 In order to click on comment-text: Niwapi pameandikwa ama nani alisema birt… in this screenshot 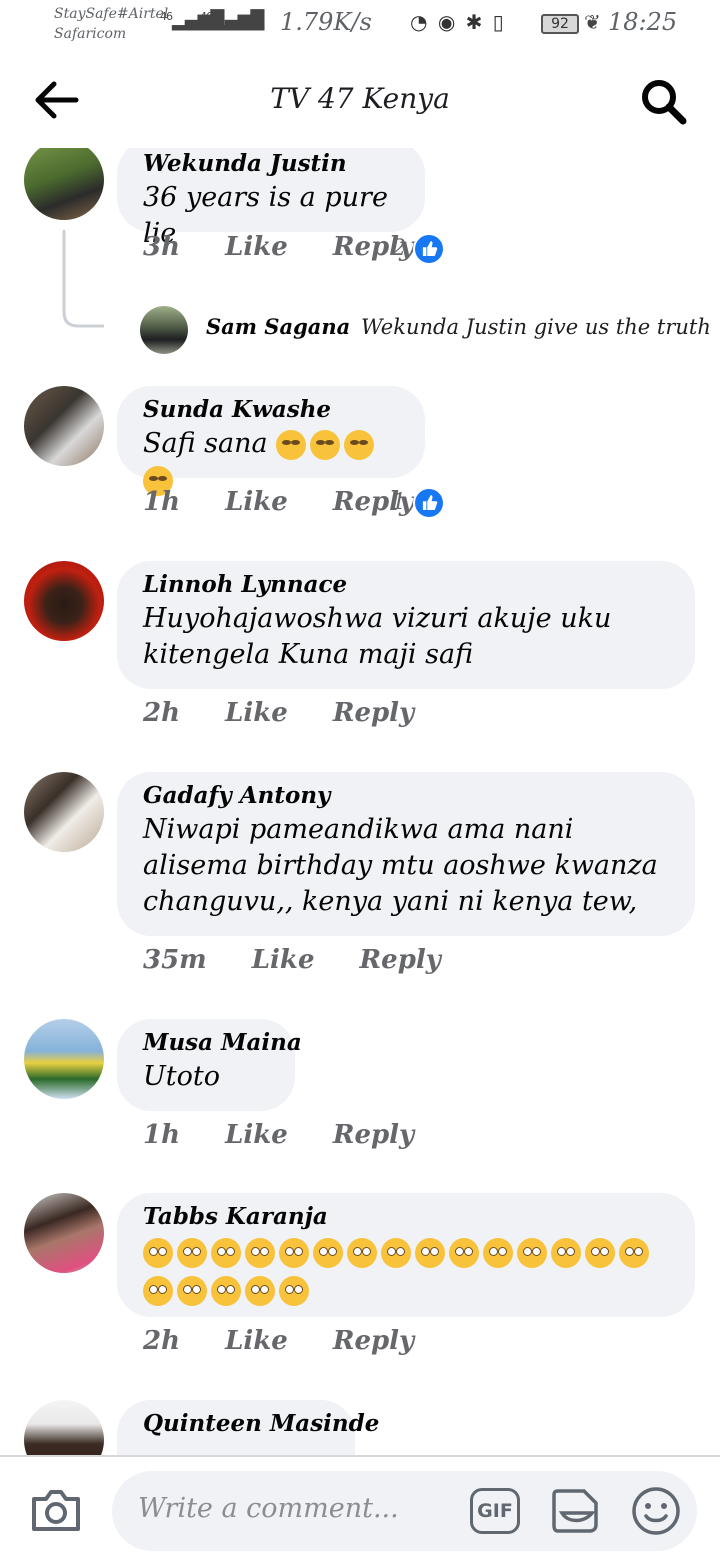, I will do `click(400, 865)`.